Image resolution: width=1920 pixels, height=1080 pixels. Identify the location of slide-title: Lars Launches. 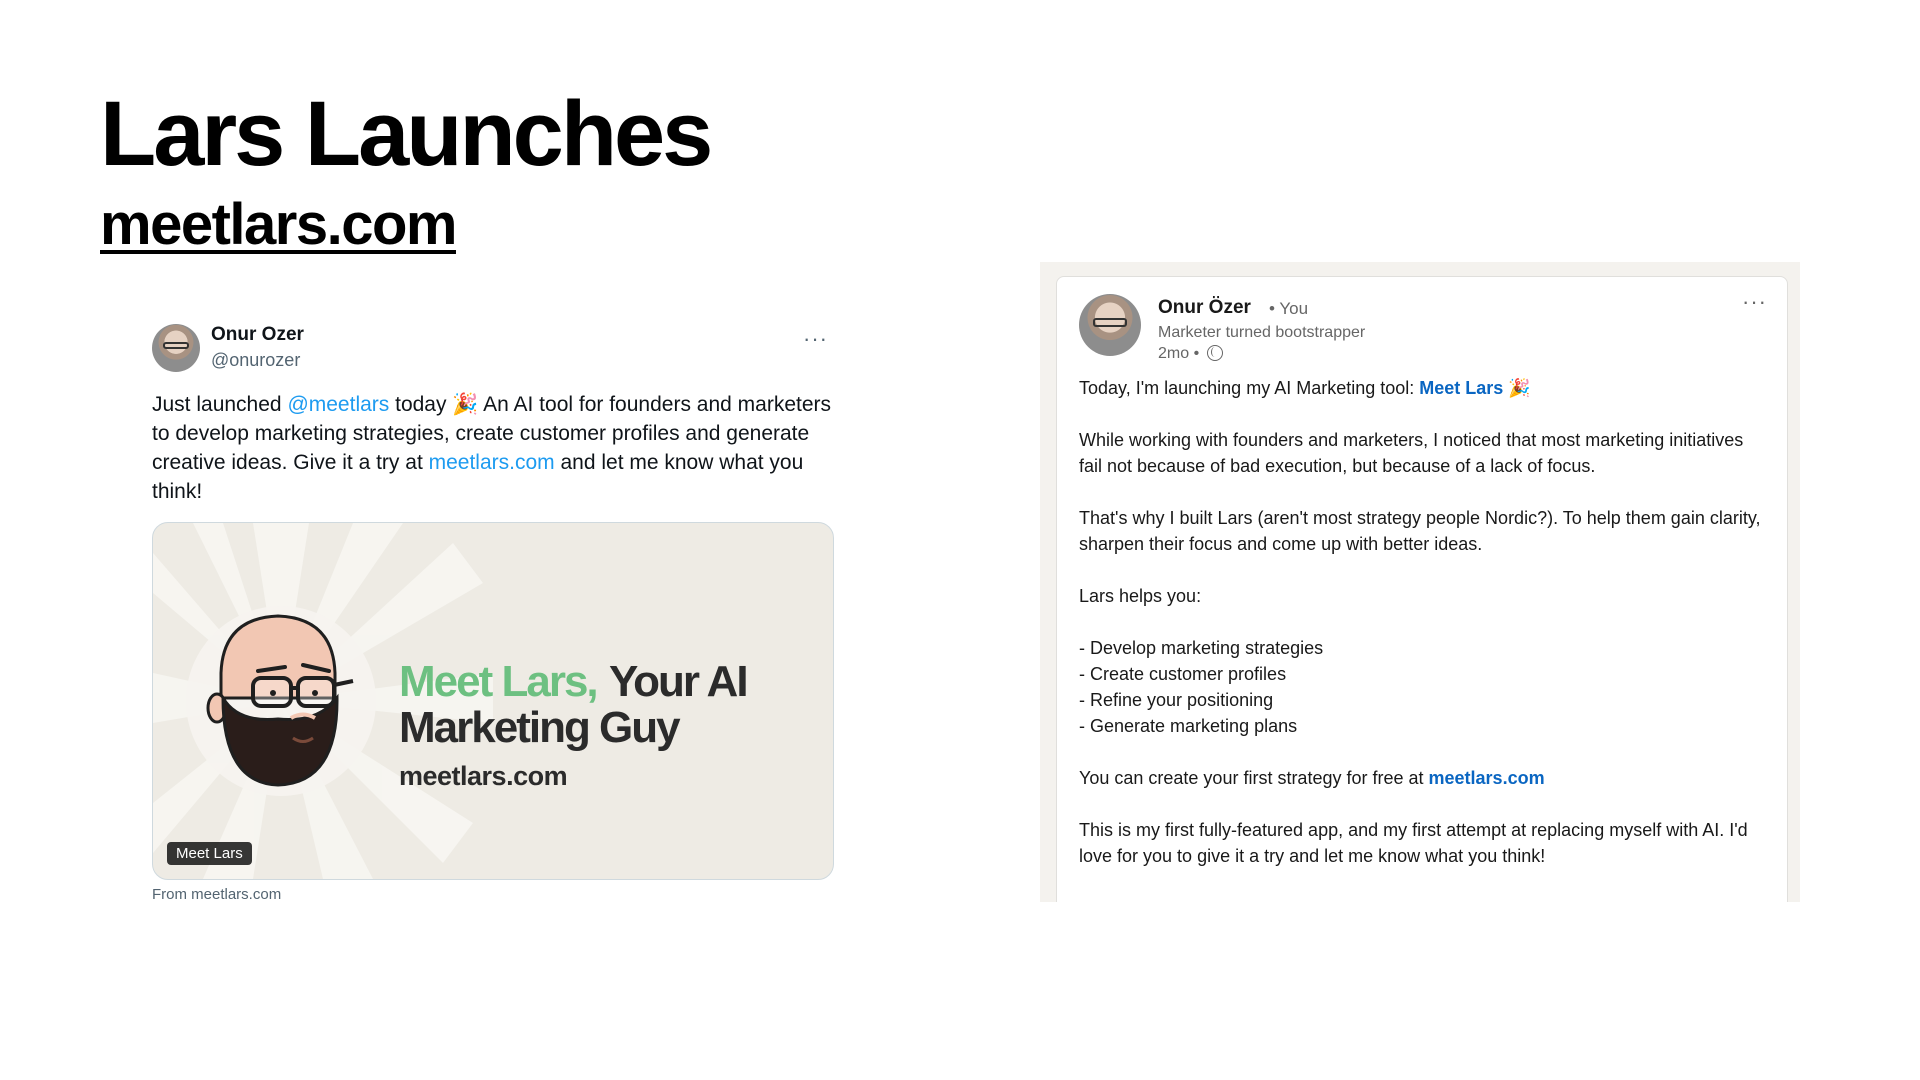
(406, 134).